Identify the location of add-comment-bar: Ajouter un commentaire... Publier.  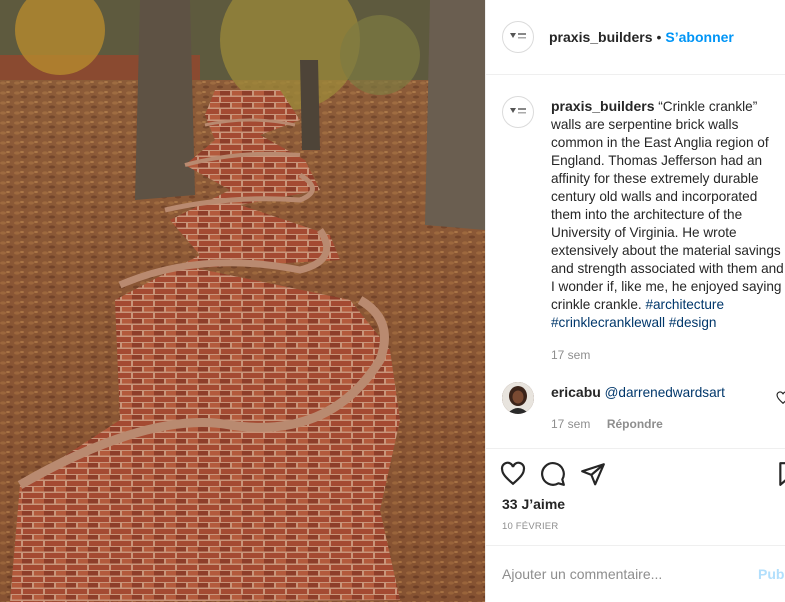
(635, 573).